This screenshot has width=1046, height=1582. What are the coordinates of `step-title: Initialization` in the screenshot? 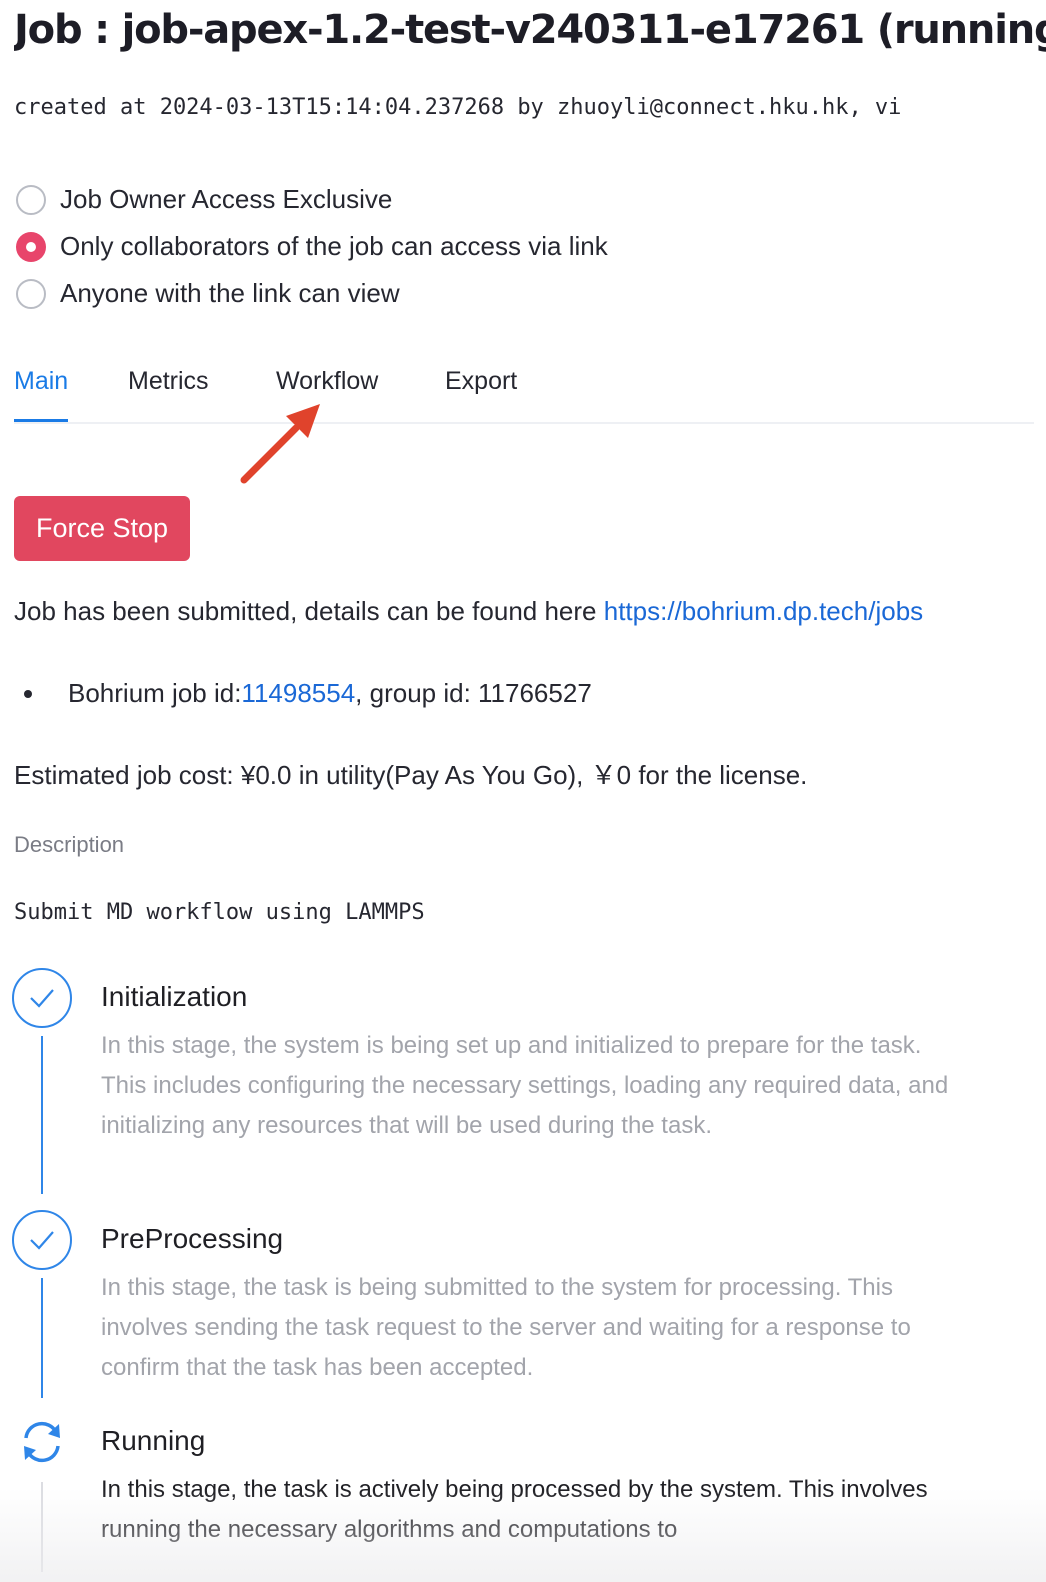 It's located at (174, 996).